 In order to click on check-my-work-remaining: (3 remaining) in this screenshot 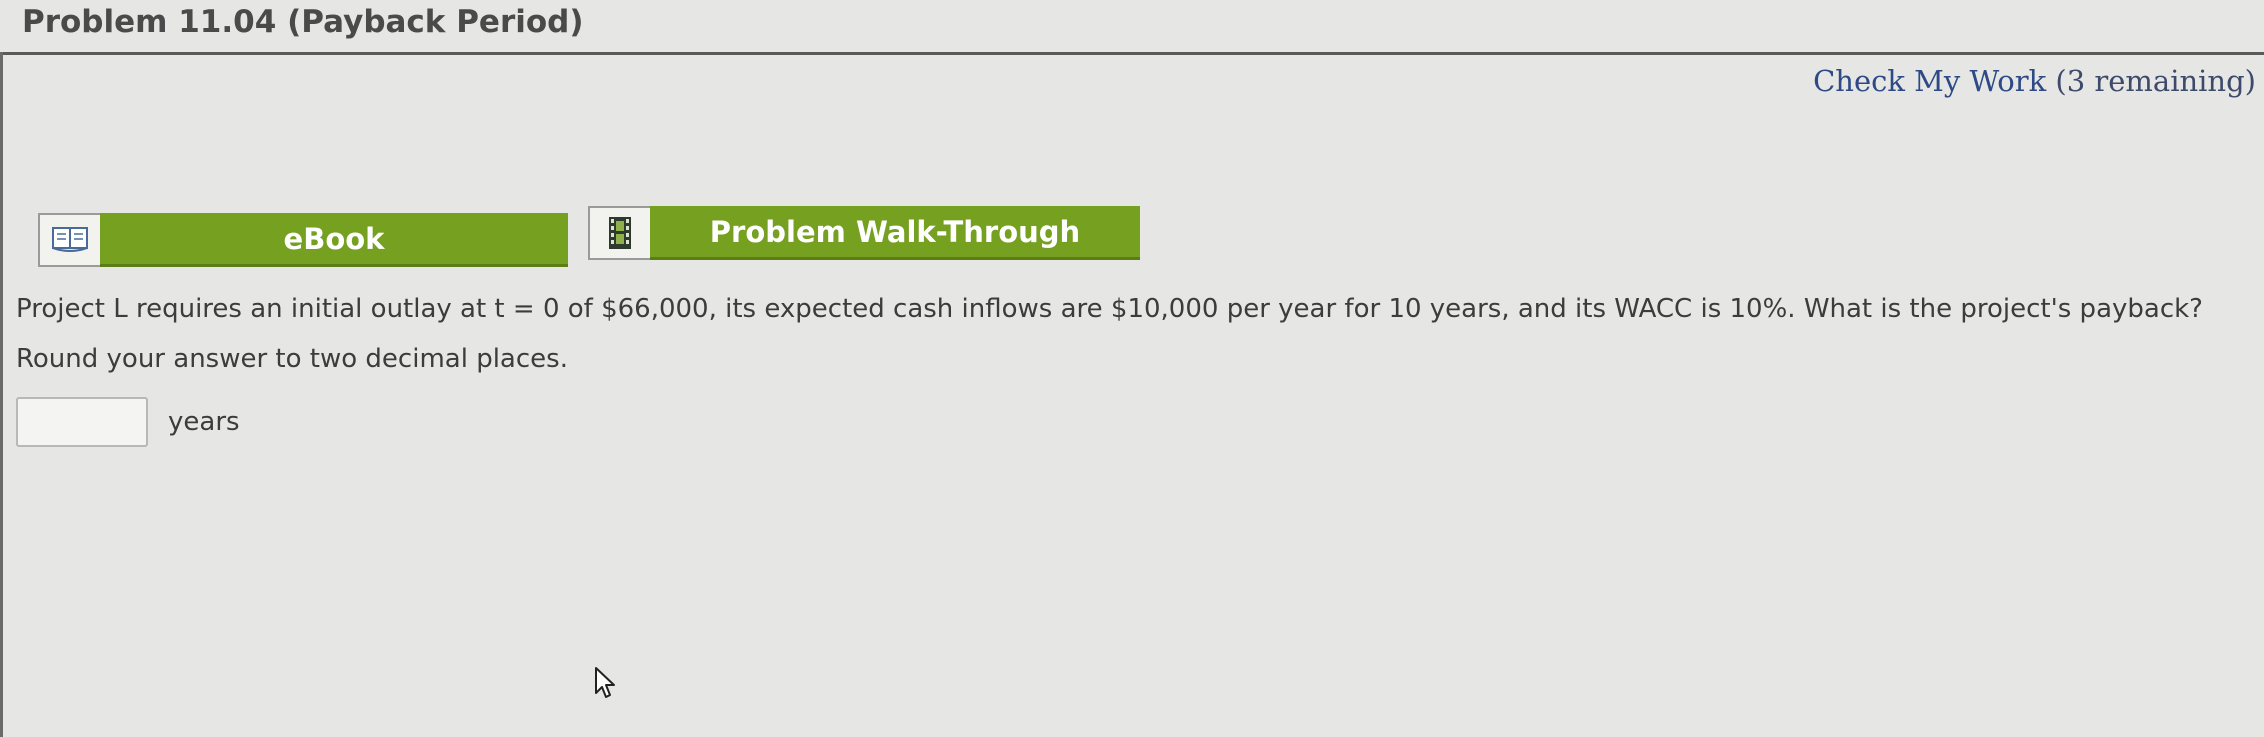, I will do `click(2155, 81)`.